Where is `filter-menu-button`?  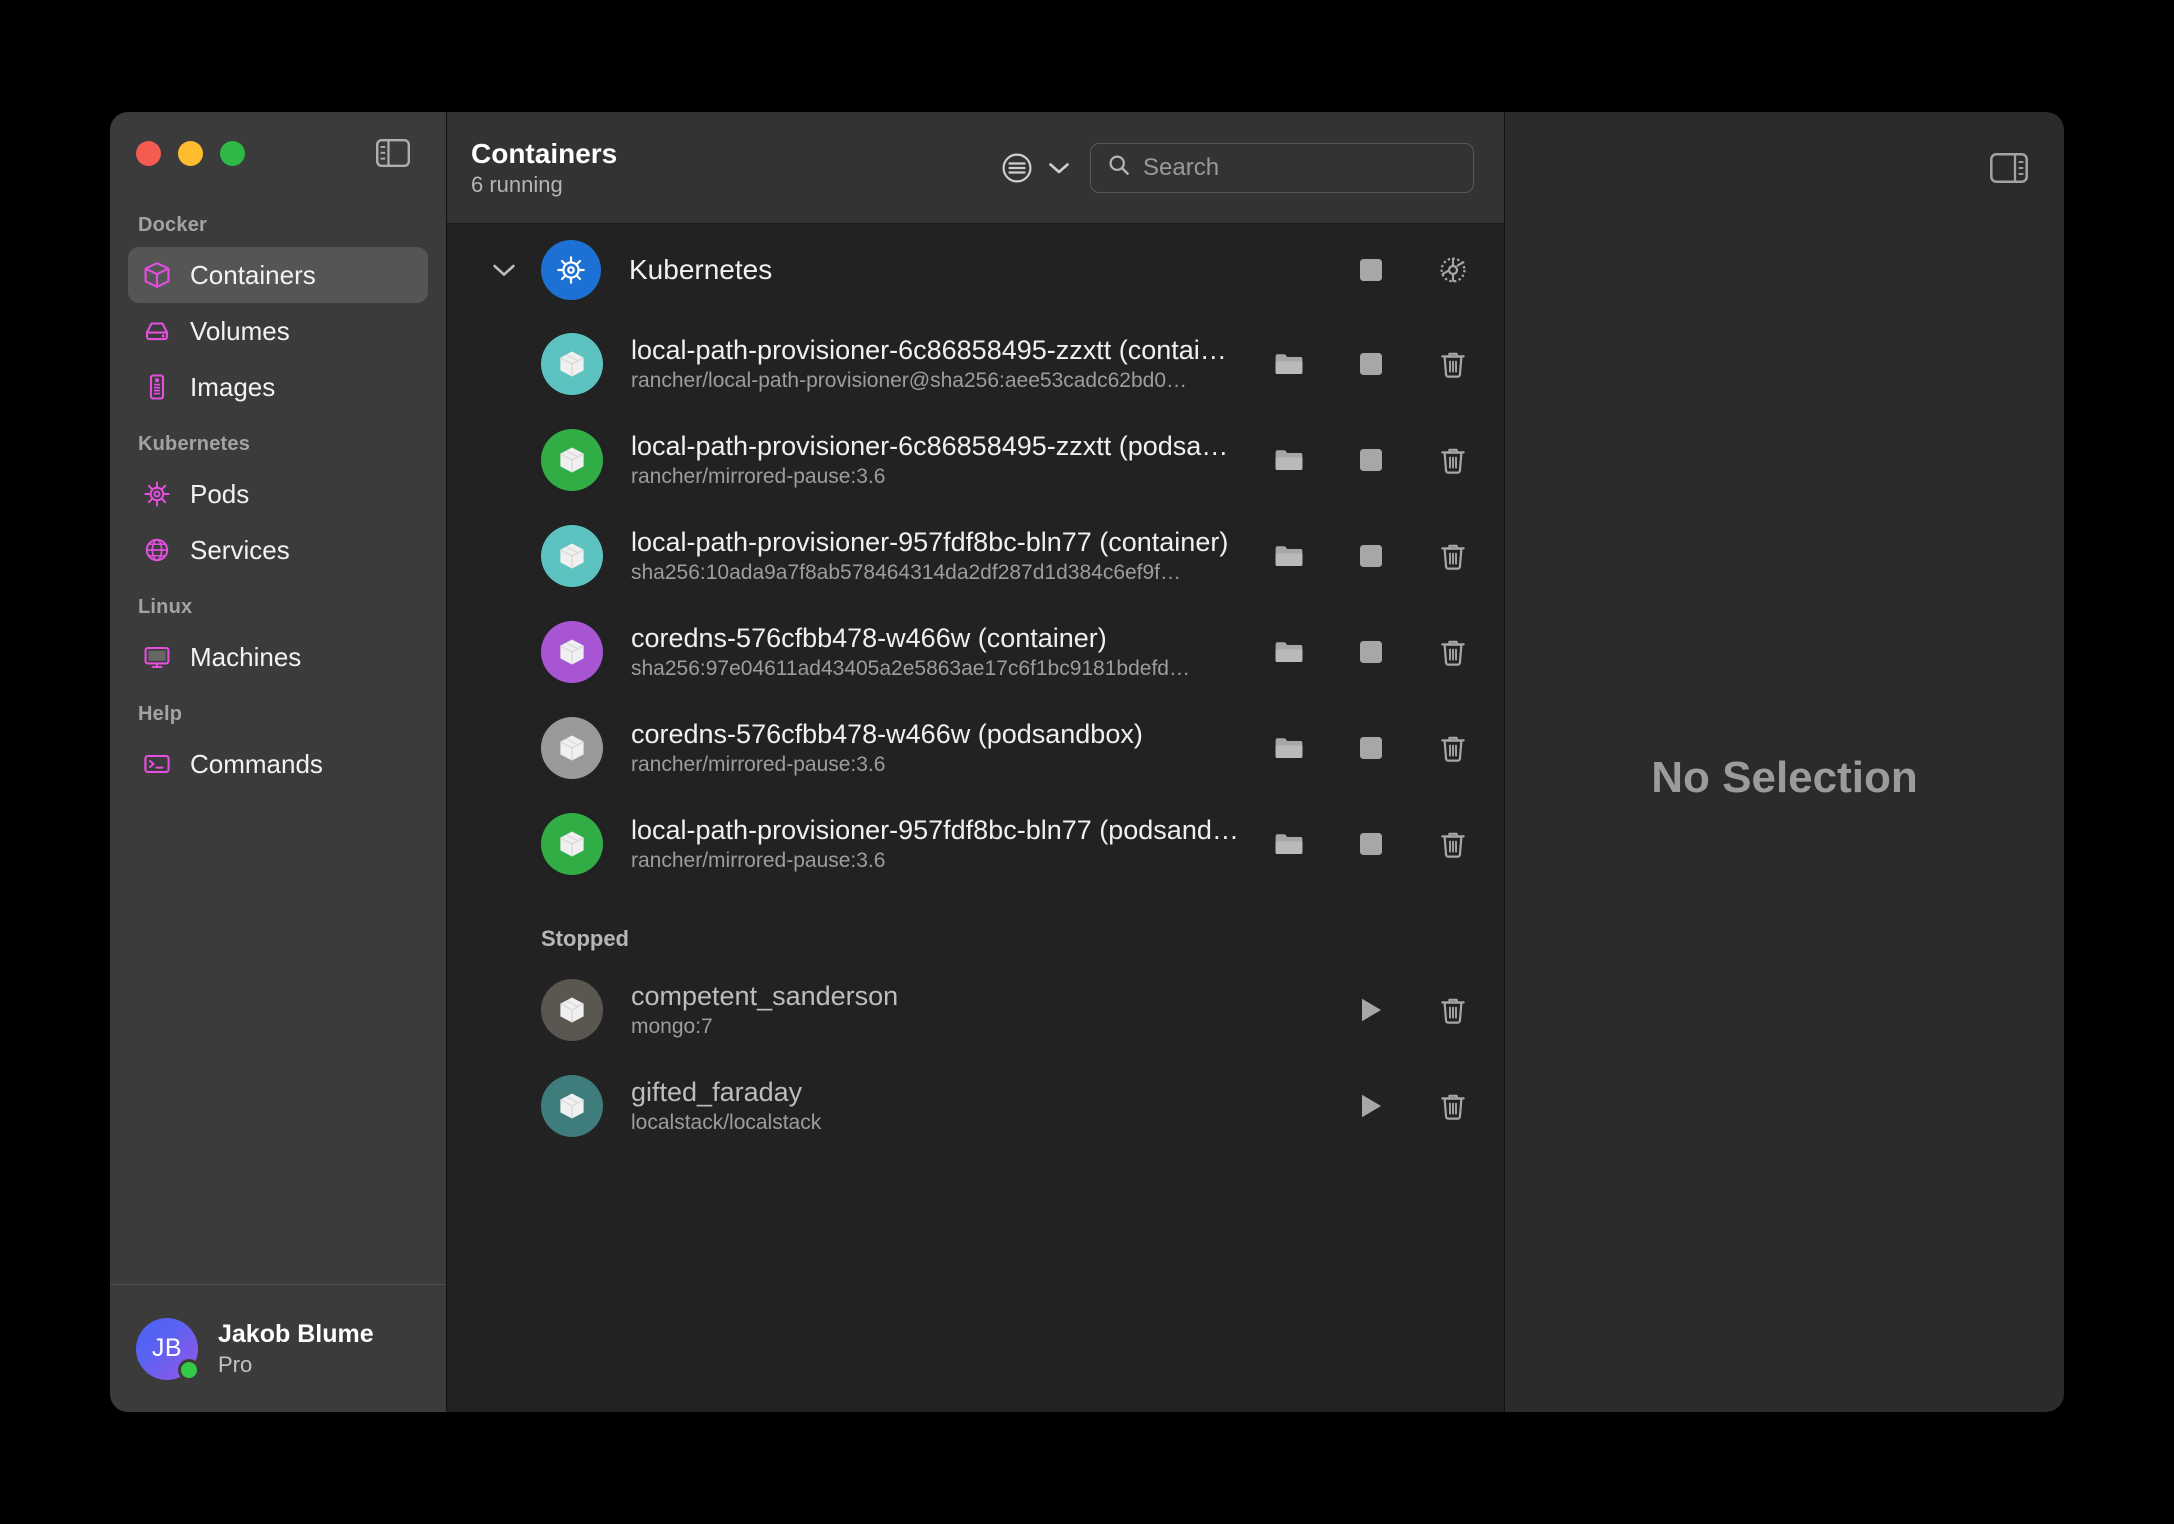
filter-menu-button is located at coordinates (1034, 168).